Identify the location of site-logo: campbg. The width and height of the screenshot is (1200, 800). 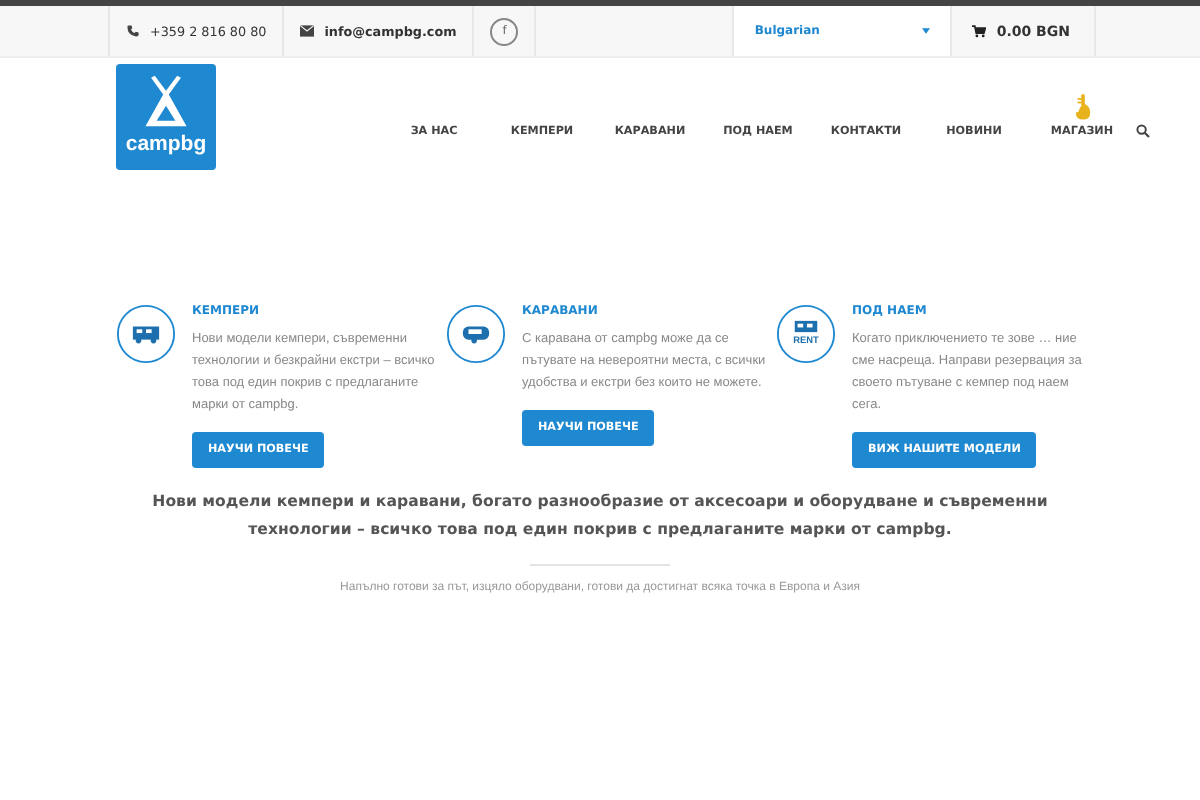
(166, 117).